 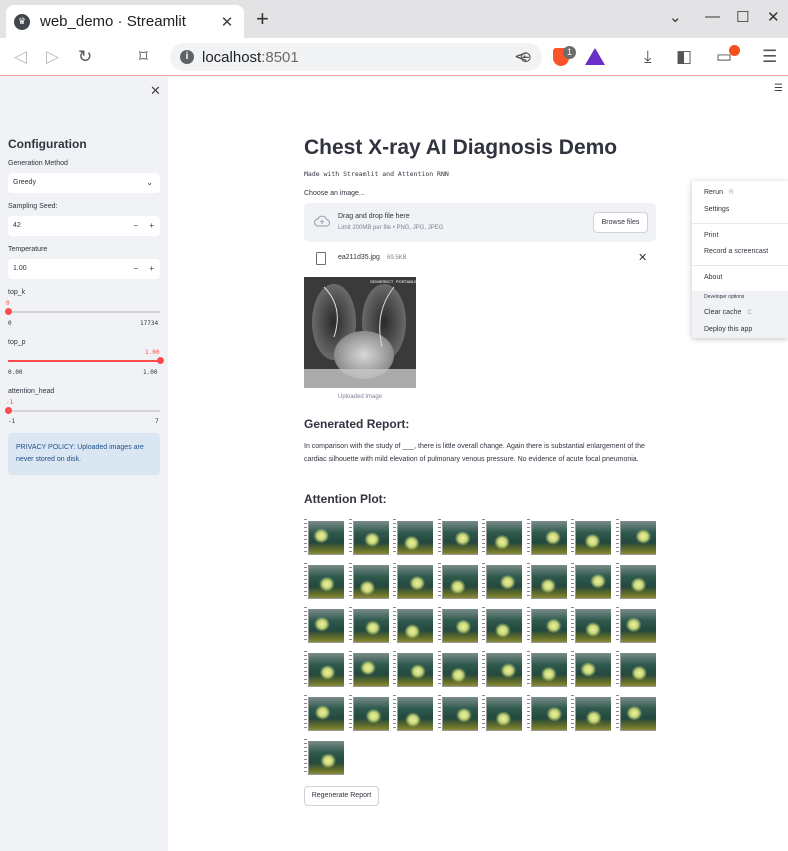 What do you see at coordinates (22, 21) in the screenshot?
I see `streamlit-favicon-icon: ♛` at bounding box center [22, 21].